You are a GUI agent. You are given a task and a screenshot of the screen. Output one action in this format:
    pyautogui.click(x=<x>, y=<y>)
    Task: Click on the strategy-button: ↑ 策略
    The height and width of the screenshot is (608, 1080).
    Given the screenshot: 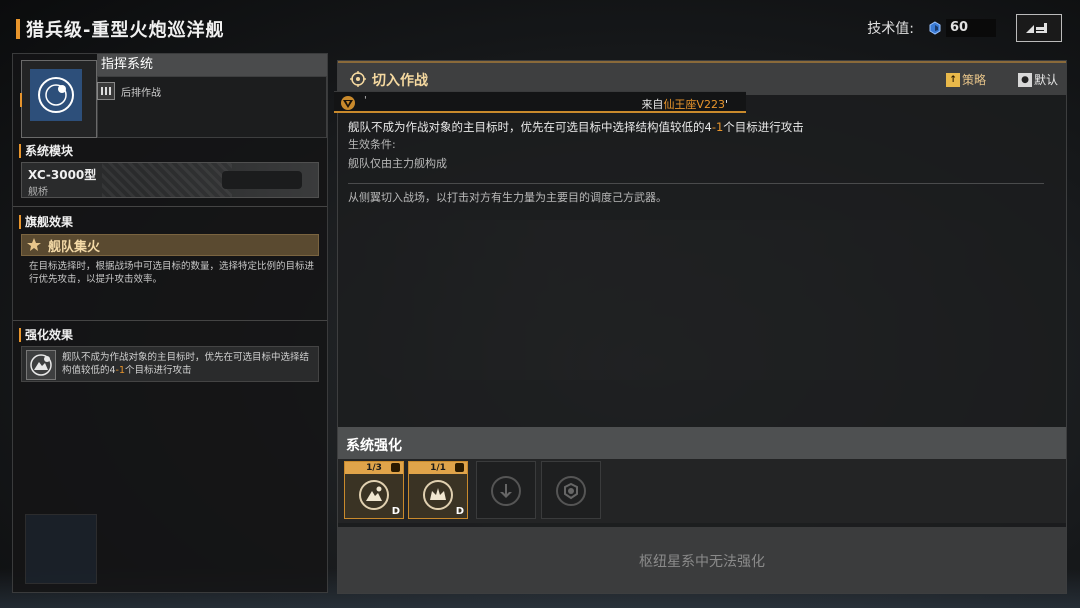 What is the action you would take?
    pyautogui.click(x=966, y=79)
    